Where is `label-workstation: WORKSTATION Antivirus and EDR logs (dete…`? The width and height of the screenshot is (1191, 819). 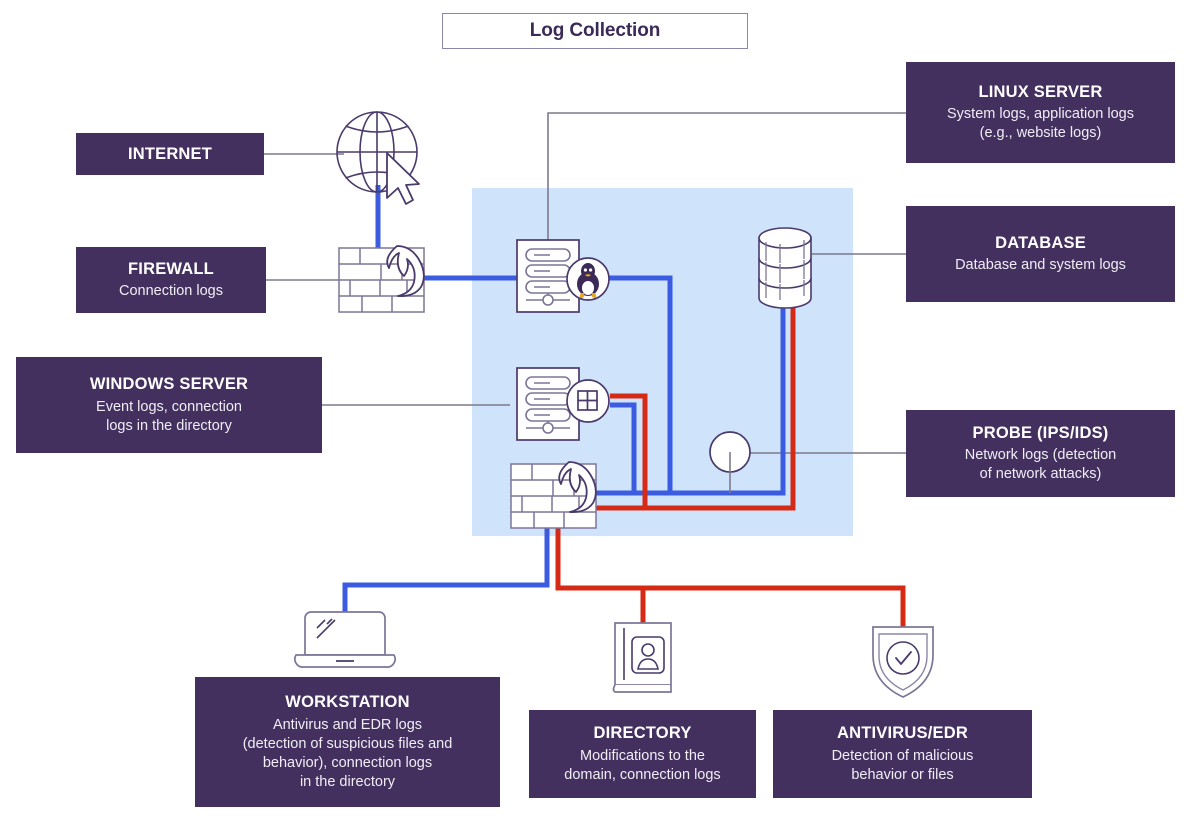
label-workstation: WORKSTATION Antivirus and EDR logs (dete… is located at coordinates (347, 742).